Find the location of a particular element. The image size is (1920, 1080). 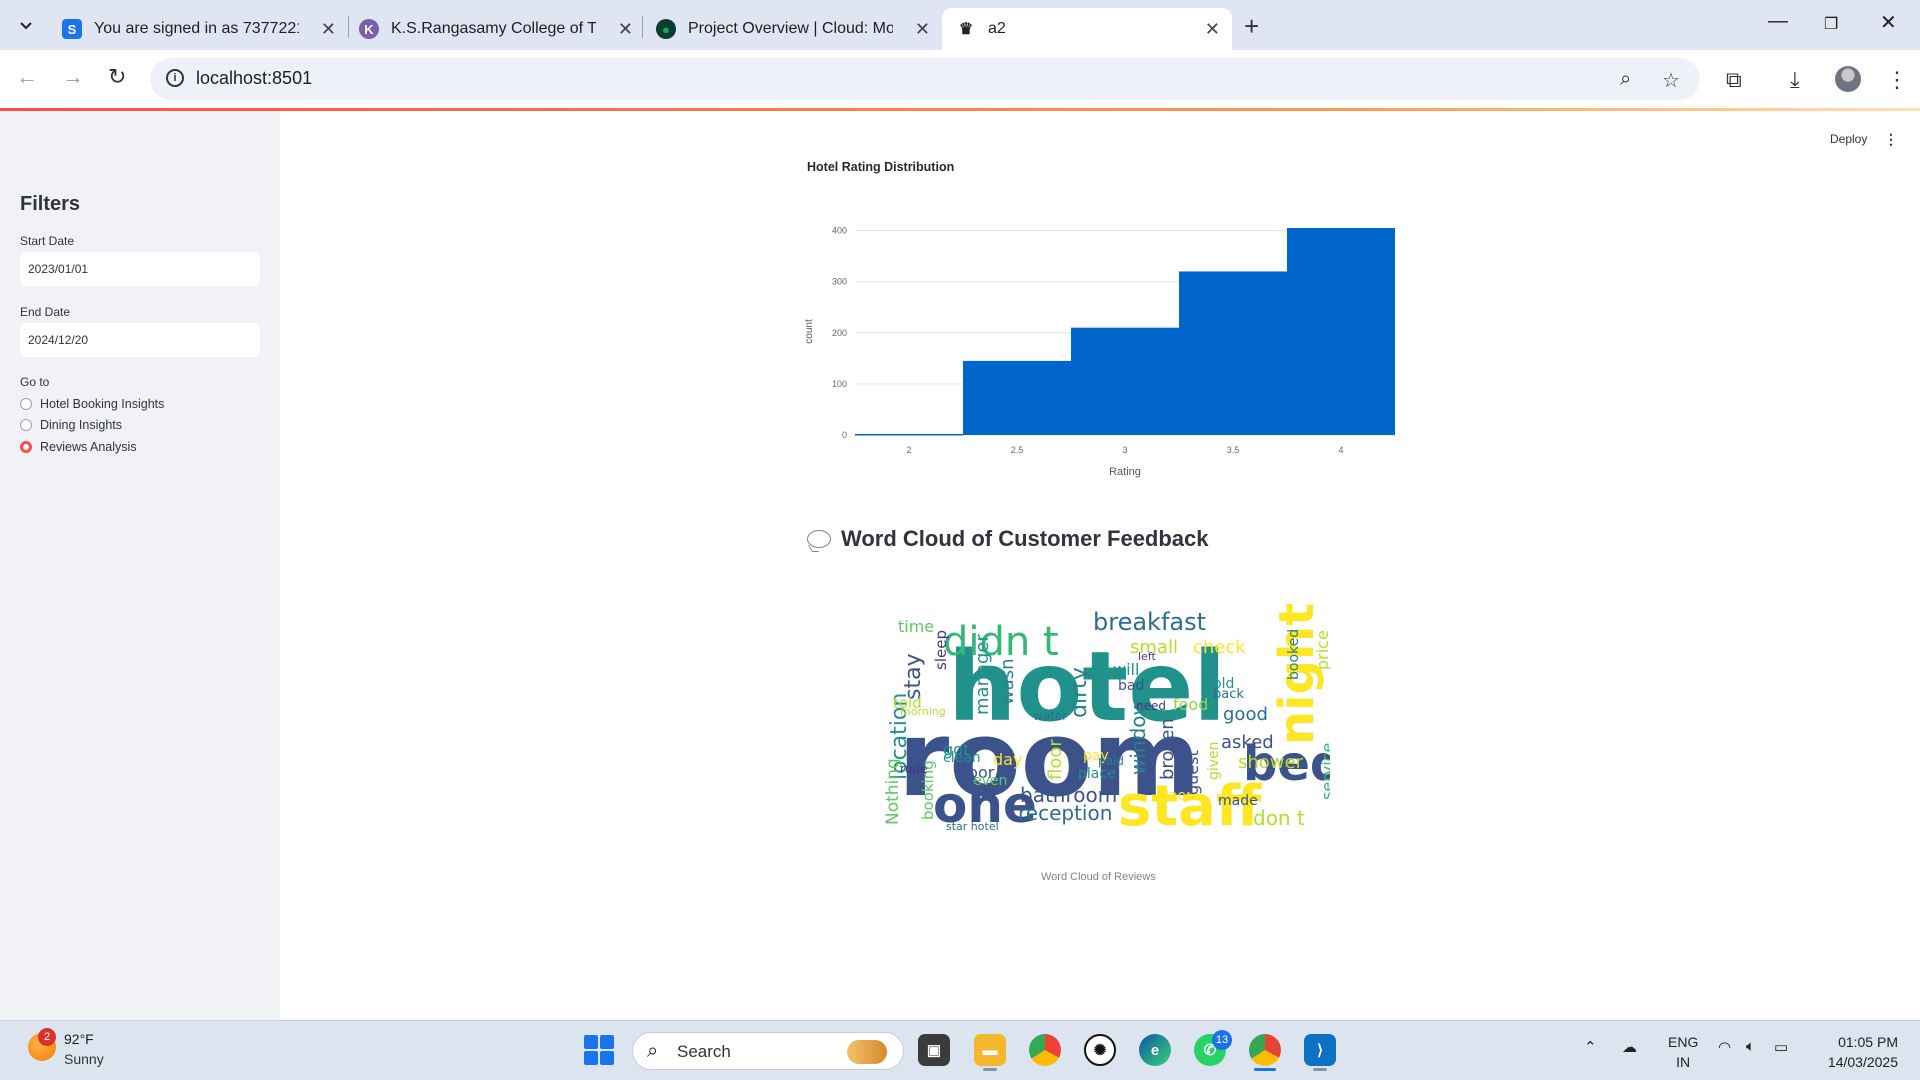

start-date-label: Start Date is located at coordinates (47, 241).